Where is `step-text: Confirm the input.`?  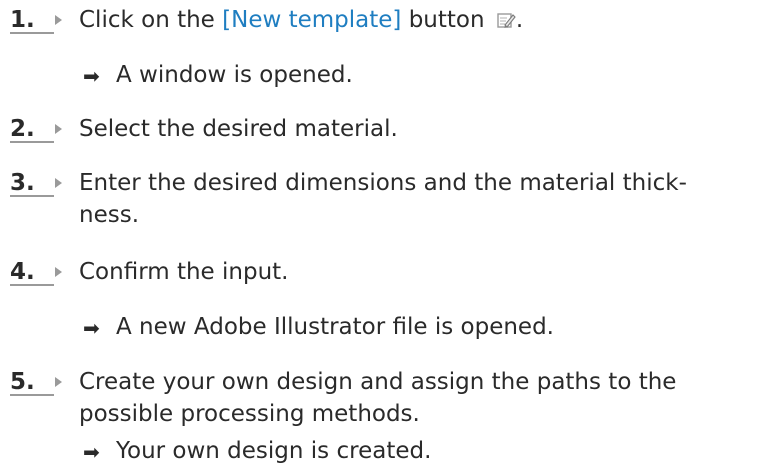
step-text: Confirm the input. is located at coordinates (184, 272).